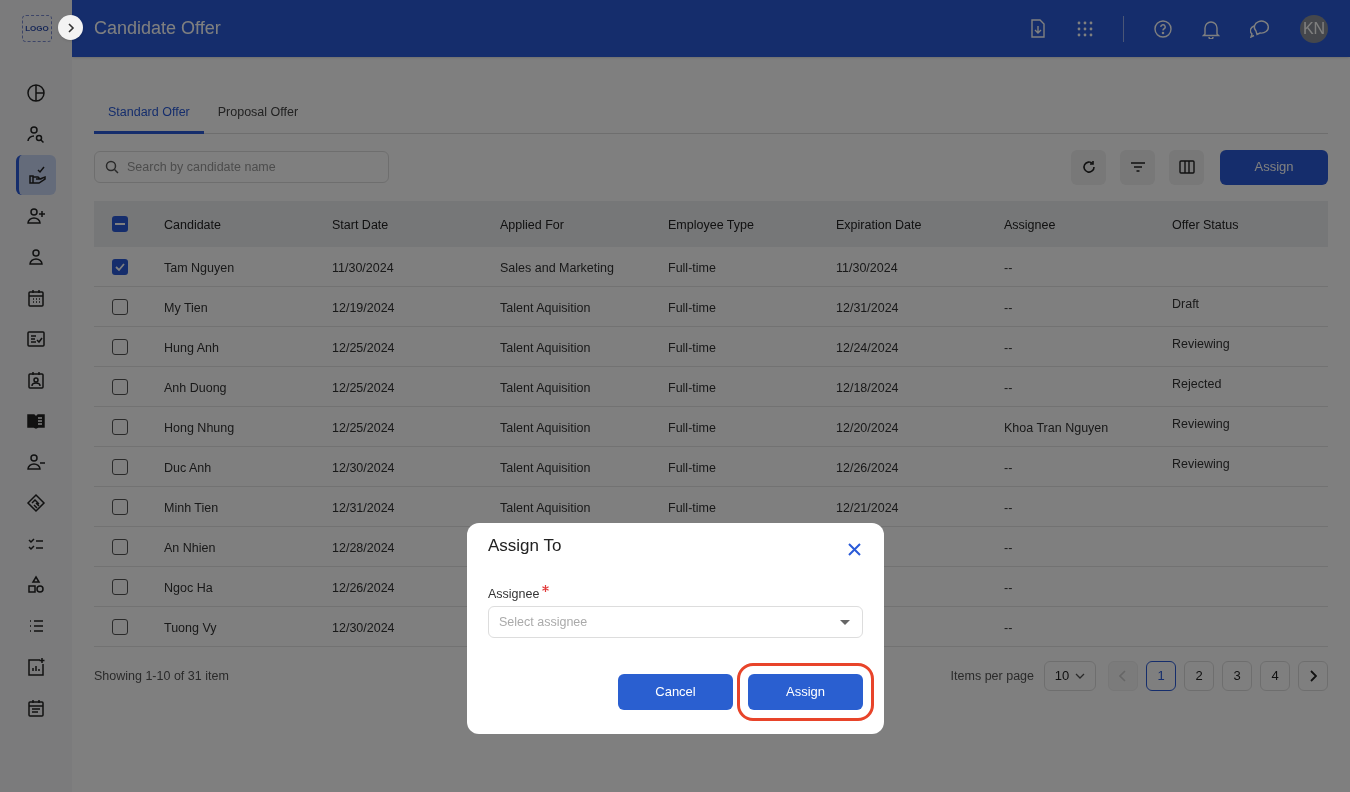 Image resolution: width=1350 pixels, height=792 pixels. What do you see at coordinates (1070, 676) in the screenshot?
I see `items-per-page-select: 10` at bounding box center [1070, 676].